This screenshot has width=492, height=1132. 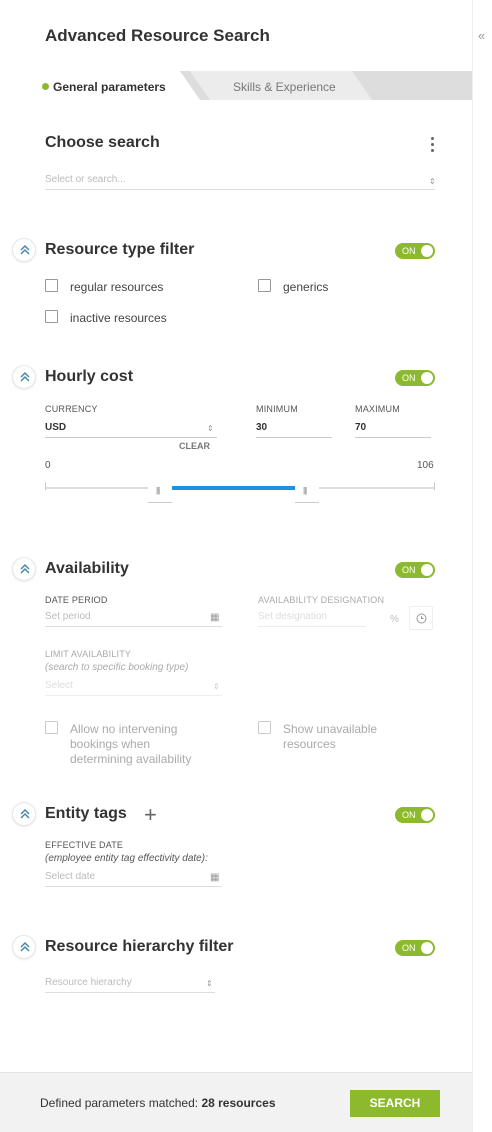 What do you see at coordinates (157, 35) in the screenshot?
I see `page-title: Advanced Resource Search` at bounding box center [157, 35].